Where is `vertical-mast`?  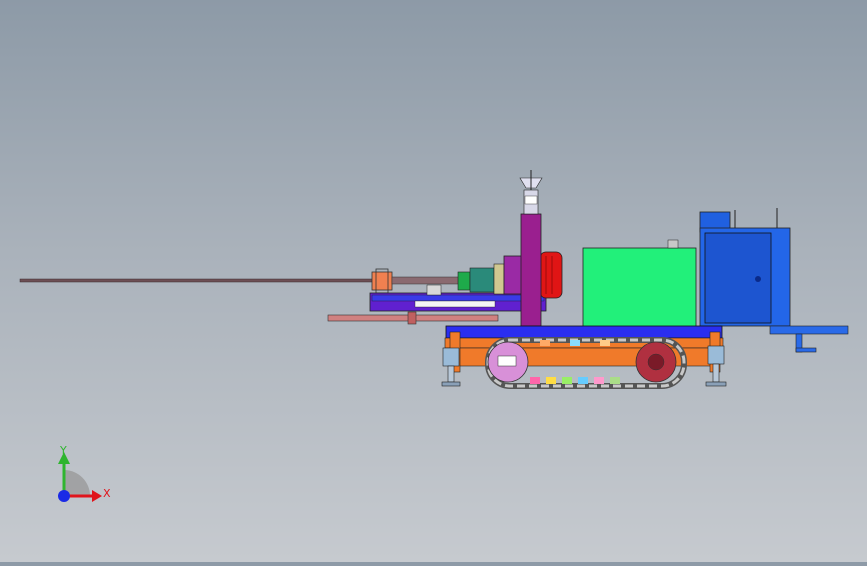 vertical-mast is located at coordinates (531, 248).